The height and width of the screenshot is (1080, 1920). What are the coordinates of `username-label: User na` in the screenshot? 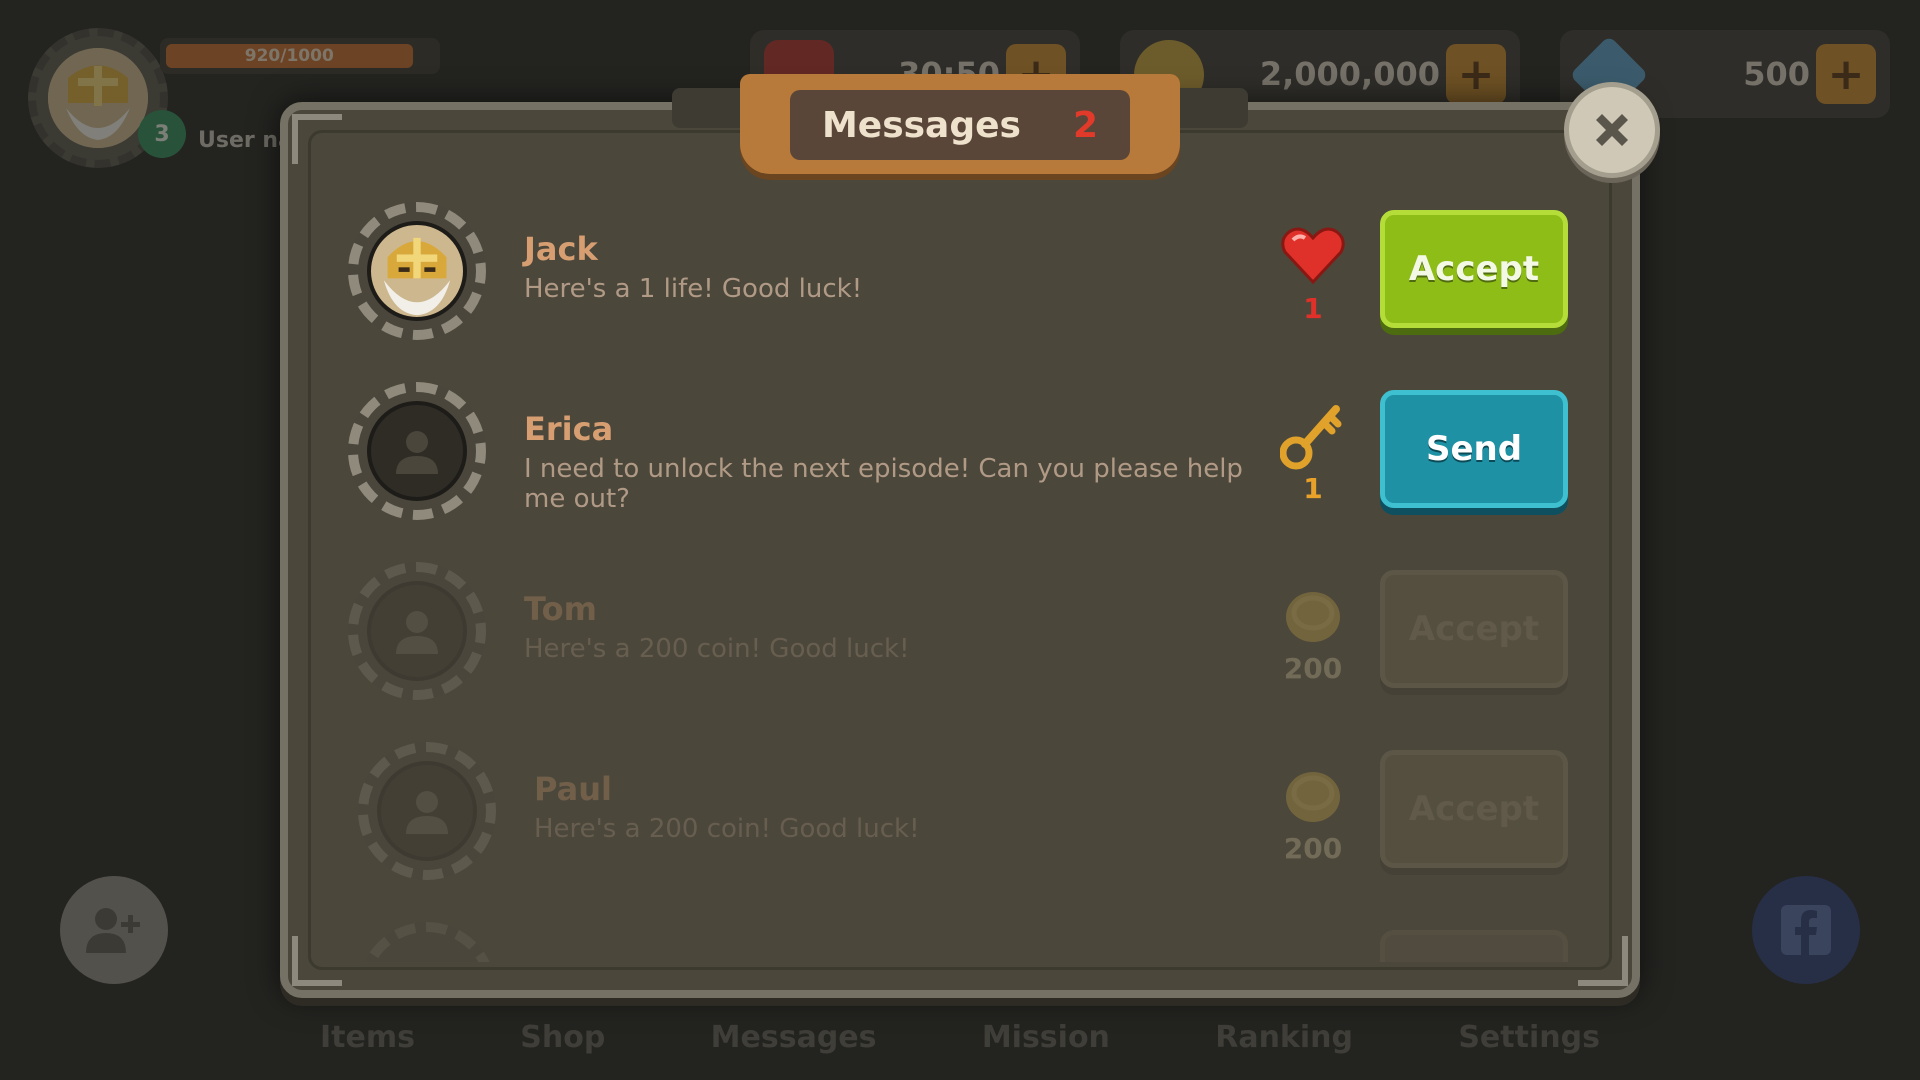 It's located at (245, 140).